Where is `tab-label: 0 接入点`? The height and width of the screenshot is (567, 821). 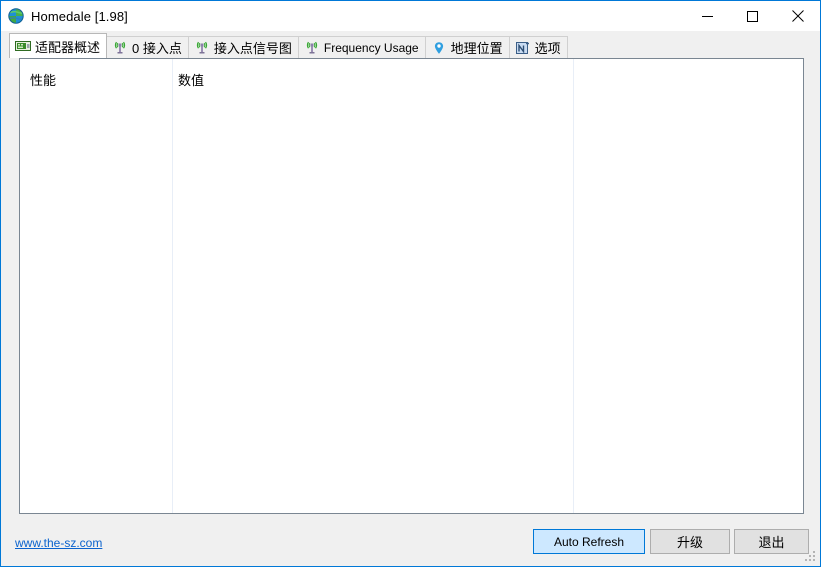
tab-label: 0 接入点 is located at coordinates (157, 48).